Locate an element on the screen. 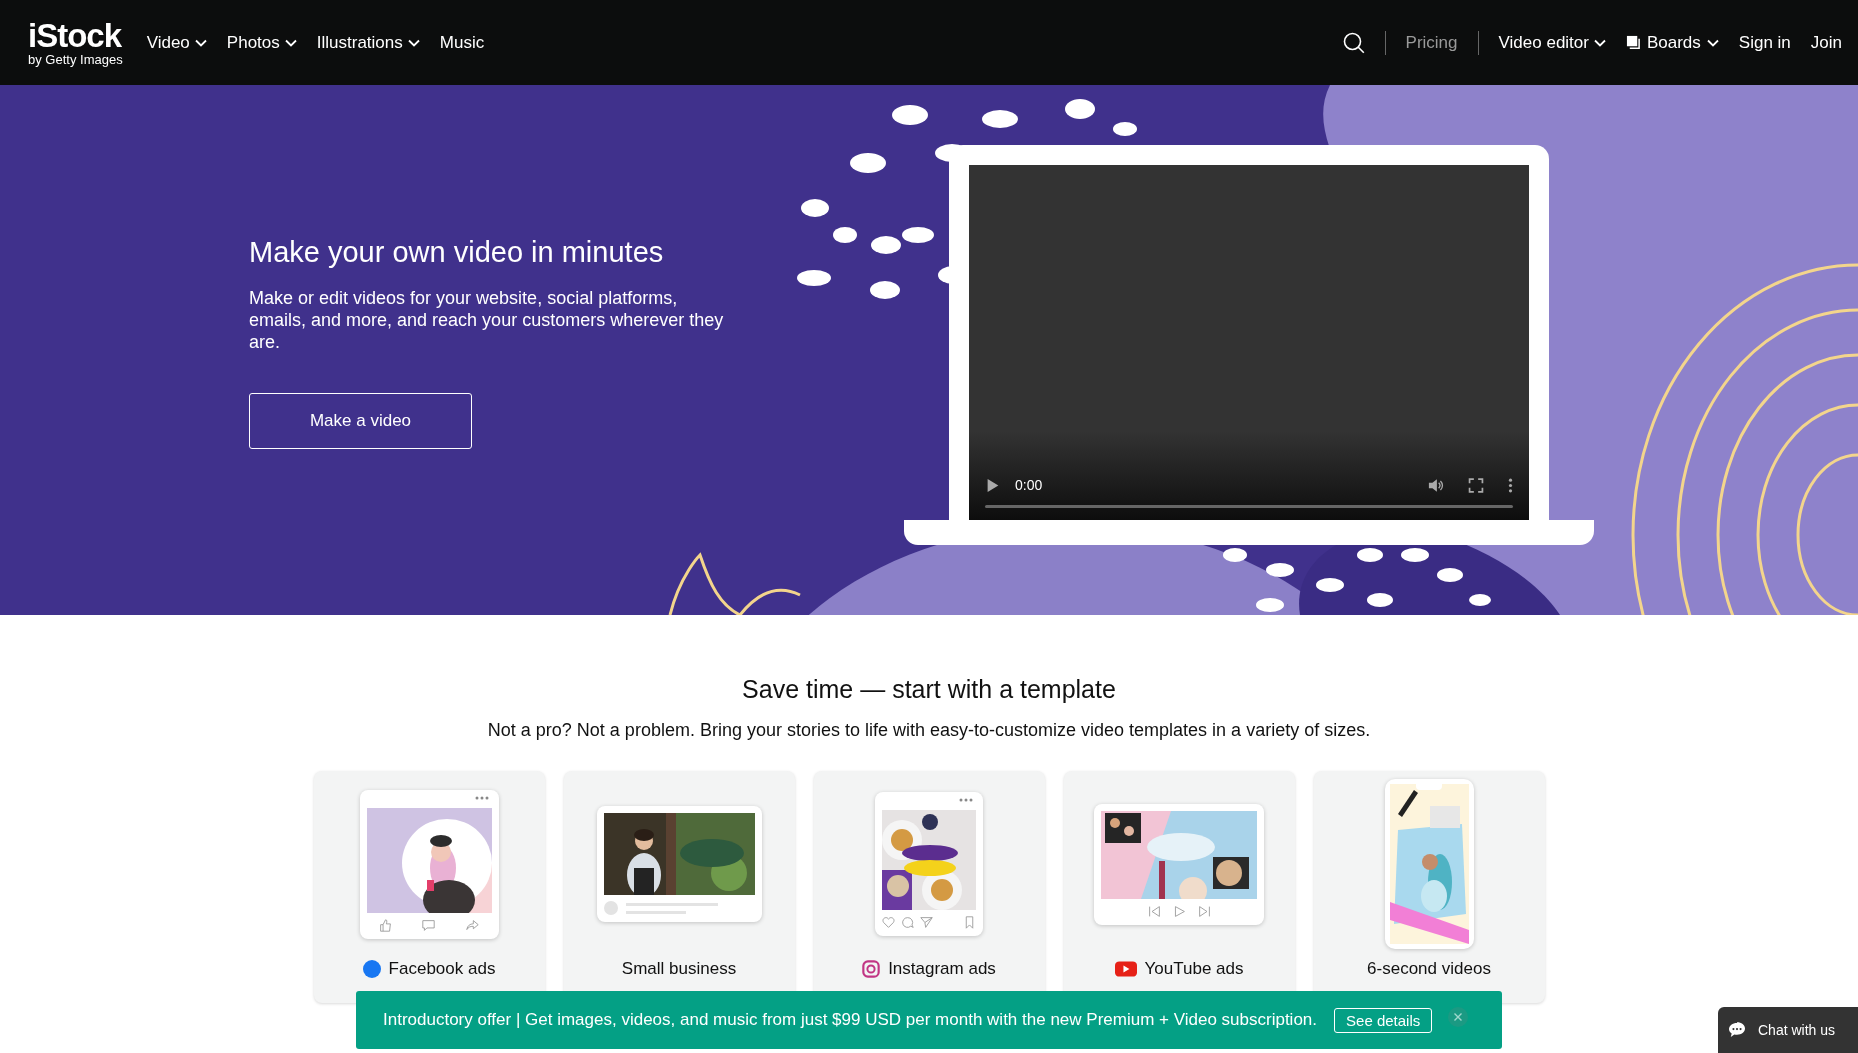 The width and height of the screenshot is (1858, 1053). nav-link: Join is located at coordinates (1826, 42).